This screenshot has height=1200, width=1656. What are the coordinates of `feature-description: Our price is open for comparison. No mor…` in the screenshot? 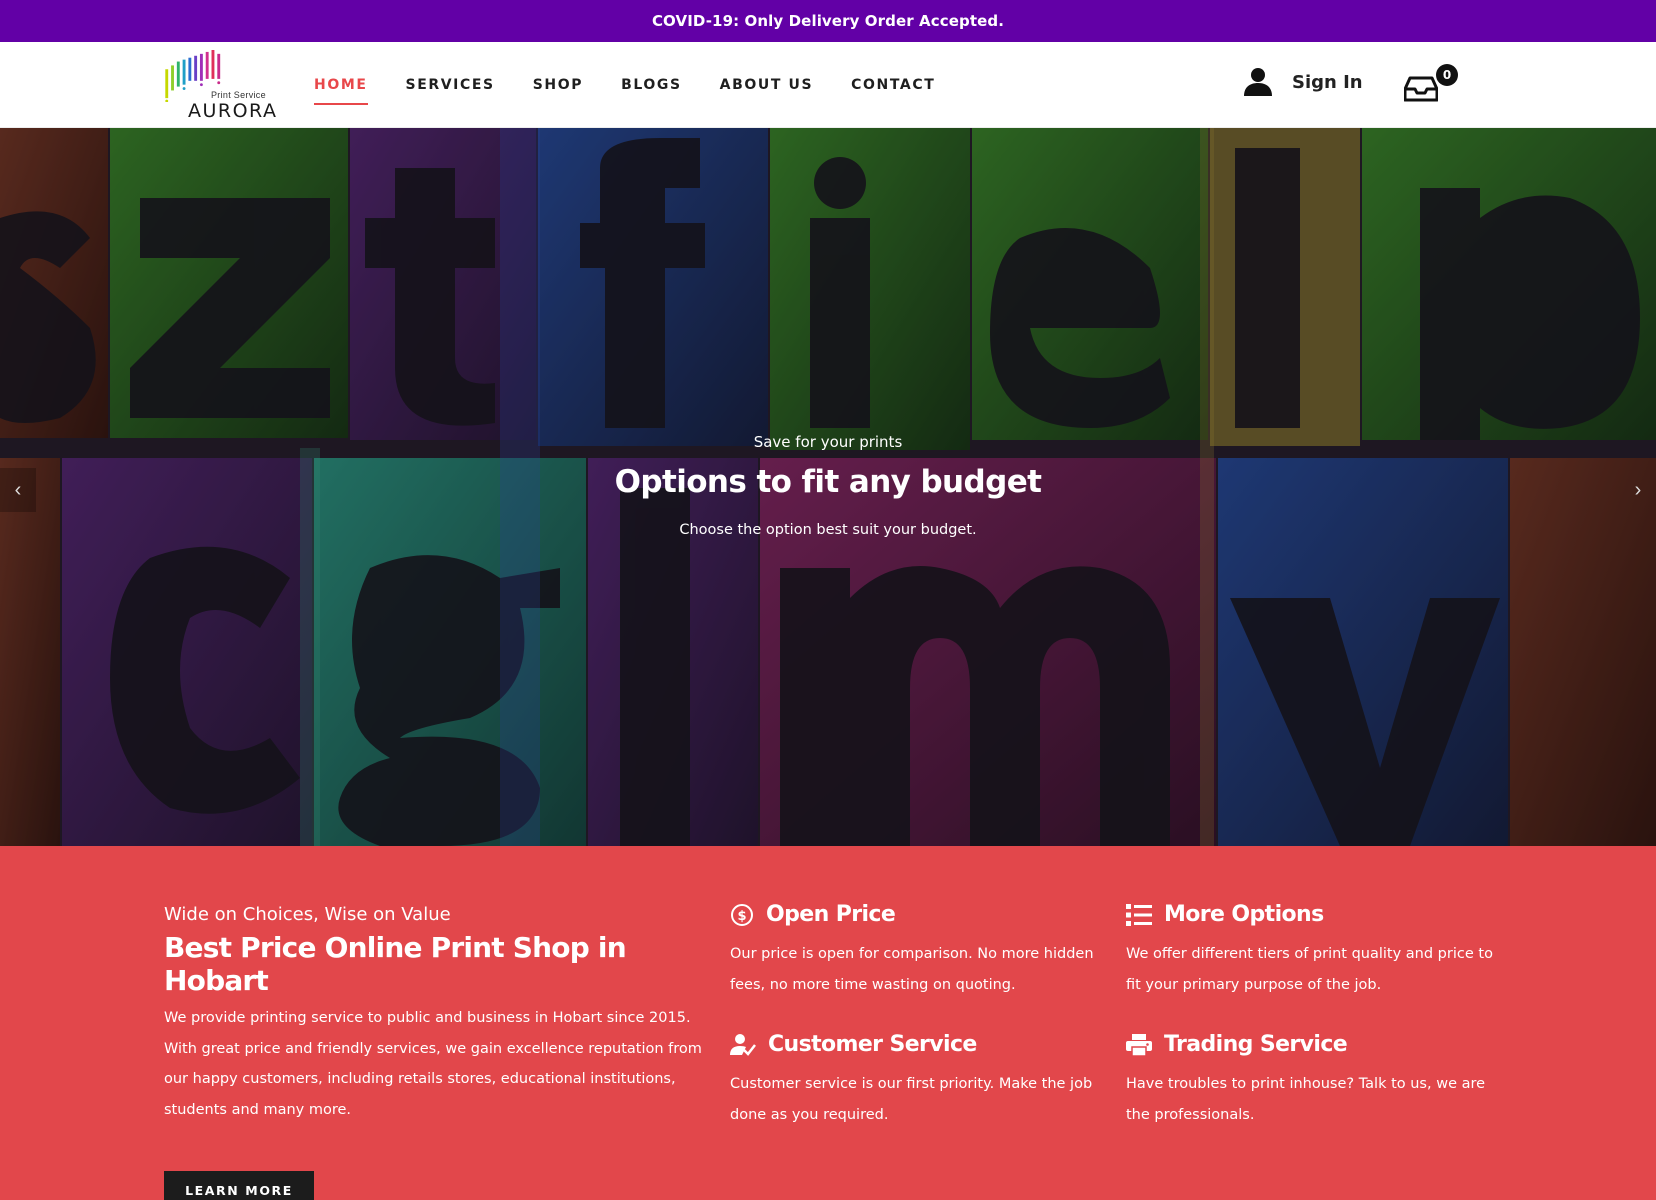 It's located at (912, 969).